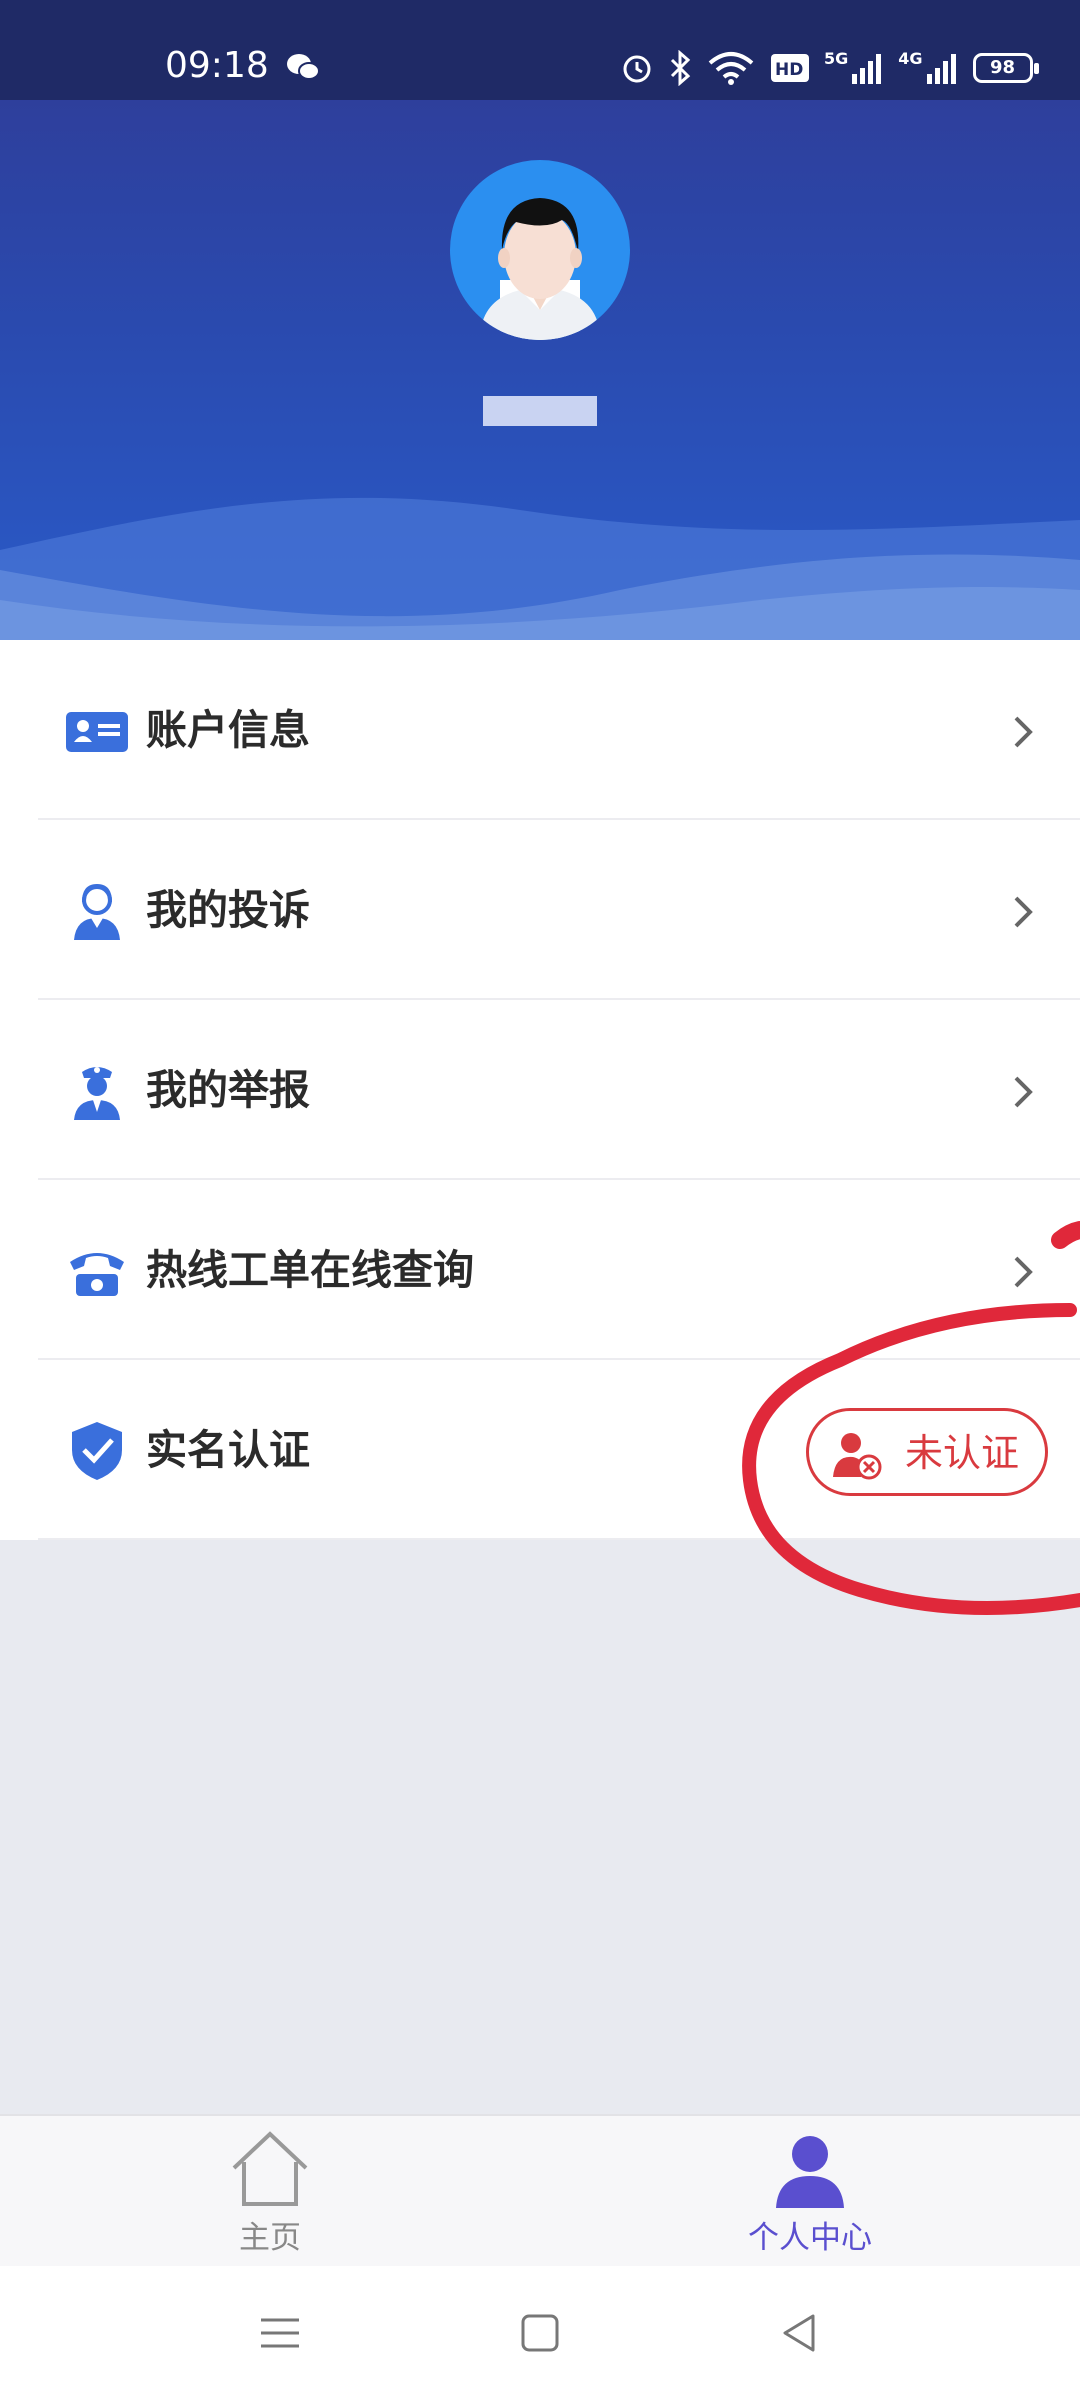 The width and height of the screenshot is (1080, 2400). Describe the element at coordinates (857, 1456) in the screenshot. I see `user-unverified-icon` at that location.